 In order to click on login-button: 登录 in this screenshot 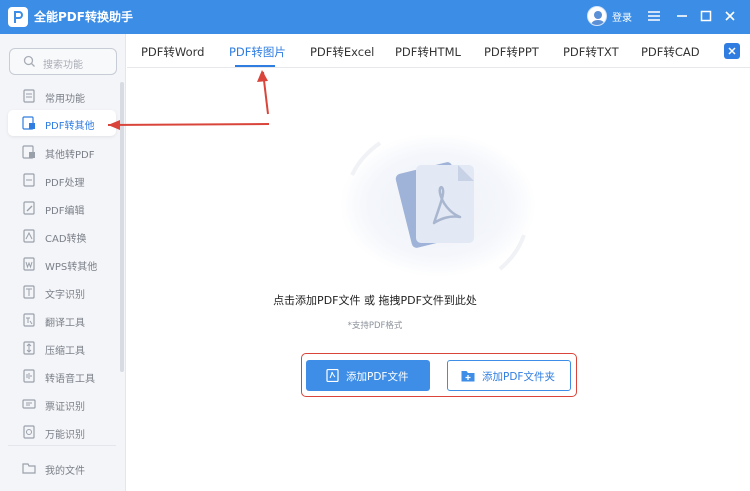, I will do `click(622, 16)`.